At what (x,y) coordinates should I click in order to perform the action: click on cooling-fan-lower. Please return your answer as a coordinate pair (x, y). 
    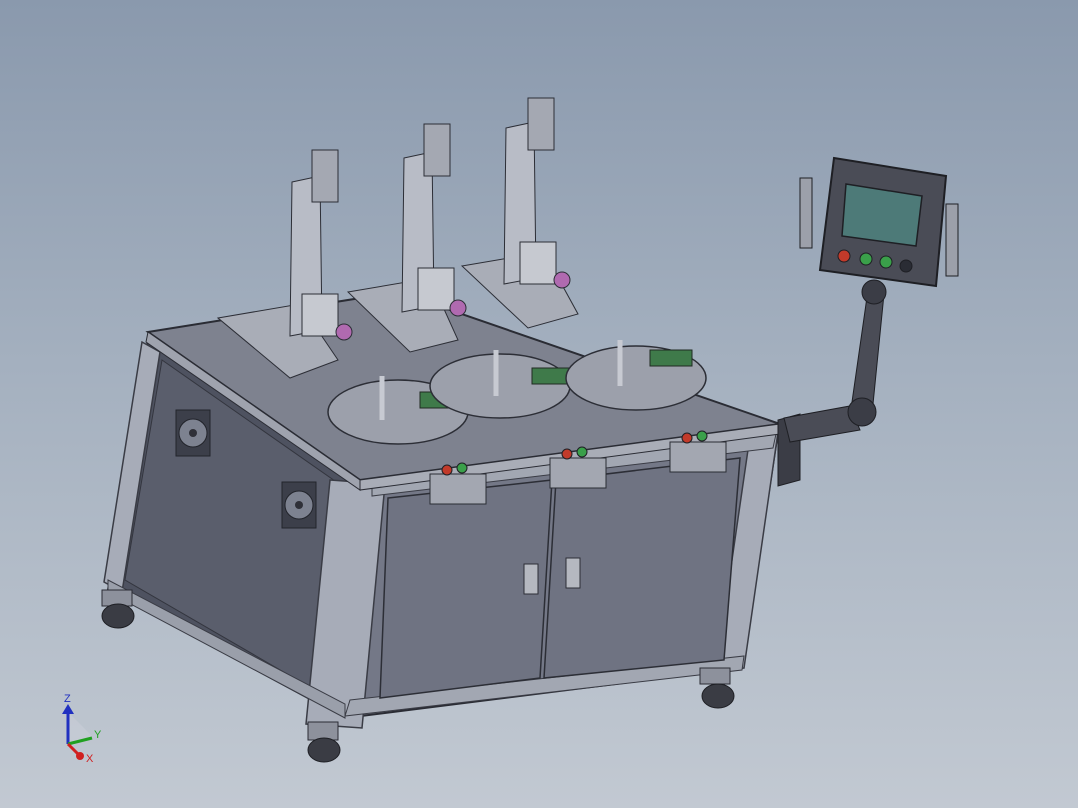
    Looking at the image, I should click on (299, 505).